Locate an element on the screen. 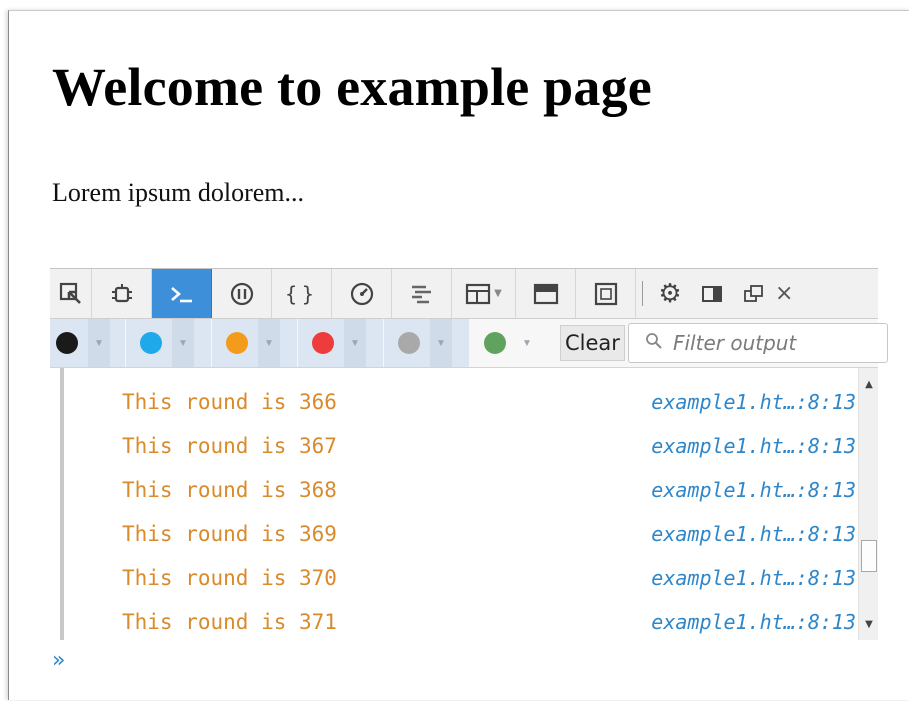 The height and width of the screenshot is (701, 909). scroll-up-arrow-icon: ▲ is located at coordinates (868, 384).